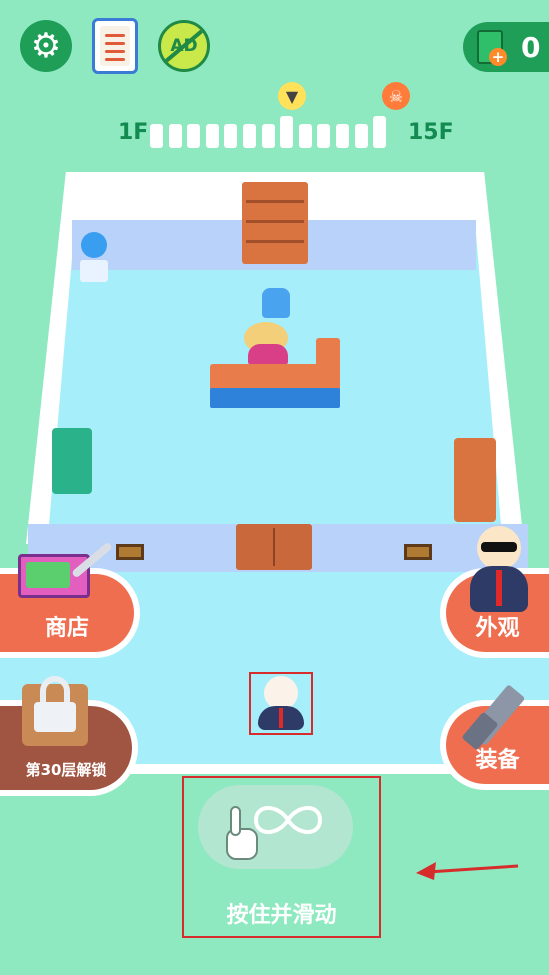 The image size is (549, 975). What do you see at coordinates (498, 707) in the screenshot?
I see `pistol-icon` at bounding box center [498, 707].